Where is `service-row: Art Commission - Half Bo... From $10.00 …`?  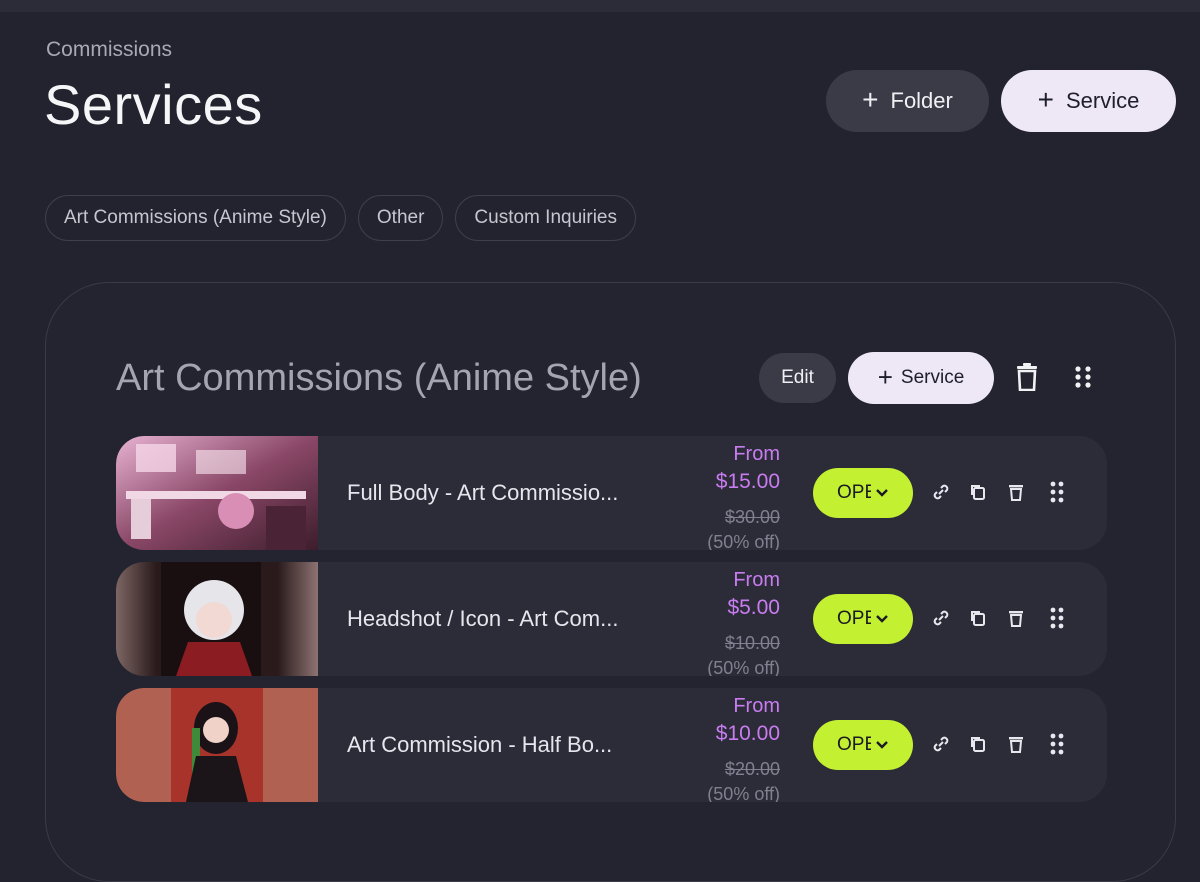 service-row: Art Commission - Half Bo... From $10.00 … is located at coordinates (611, 745).